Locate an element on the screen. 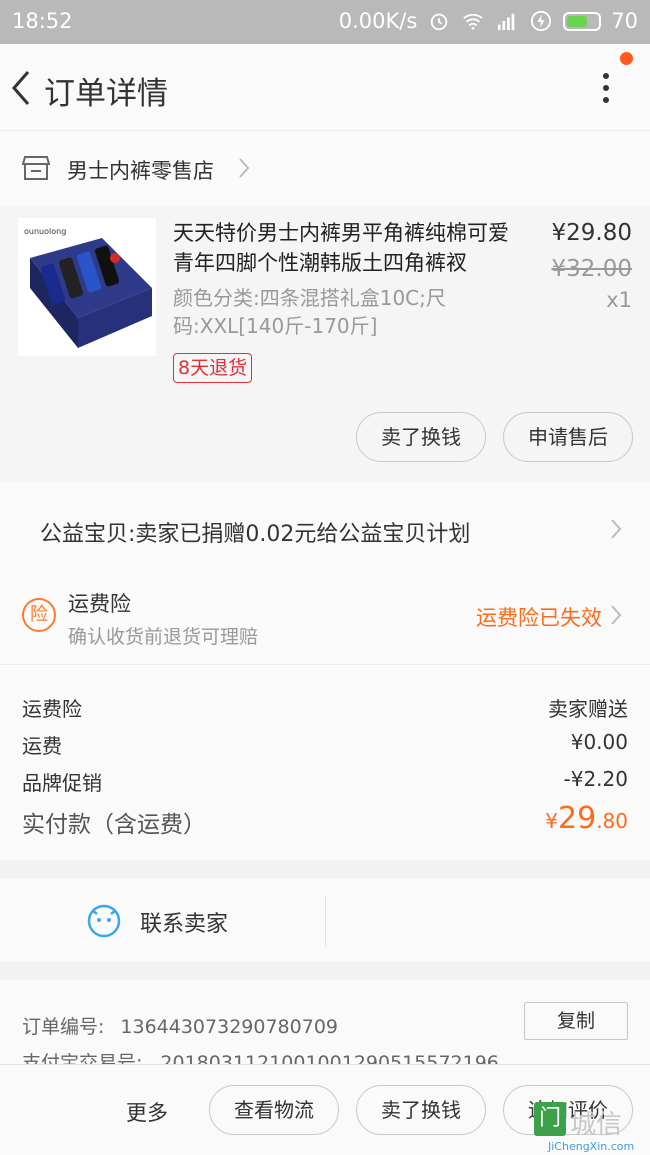 The image size is (650, 1155). total-decimal: .80 is located at coordinates (612, 821).